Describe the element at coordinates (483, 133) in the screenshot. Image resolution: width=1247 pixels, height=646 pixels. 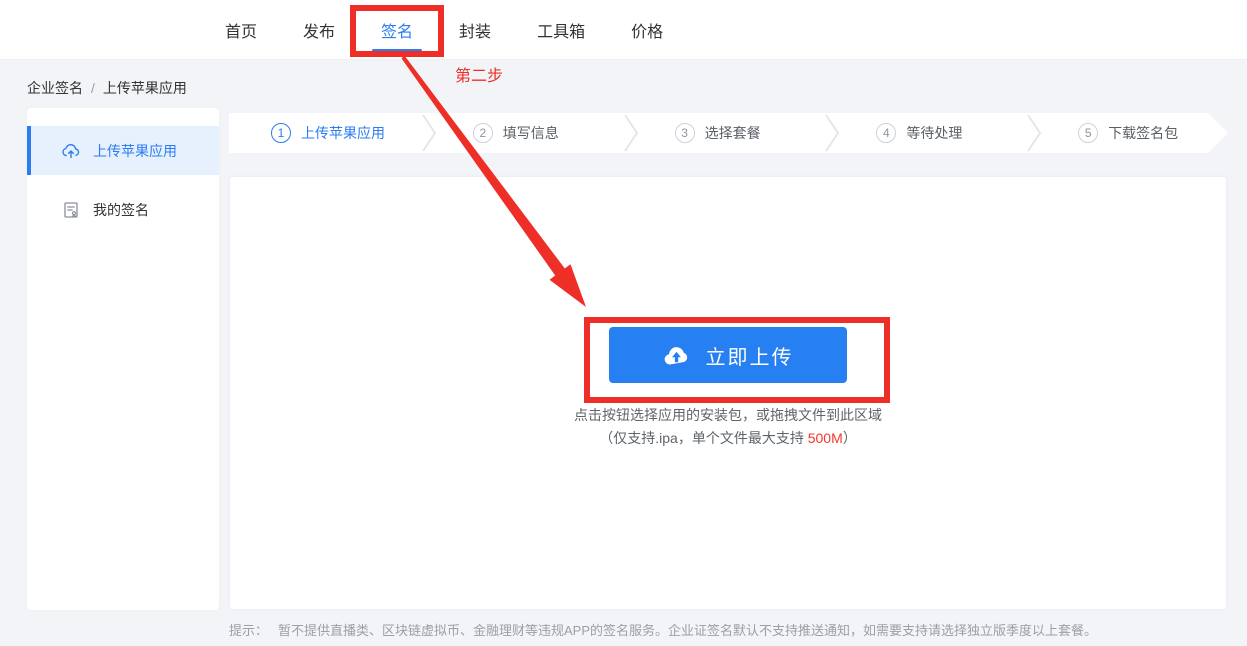
I see `step-number-badge: 2` at that location.